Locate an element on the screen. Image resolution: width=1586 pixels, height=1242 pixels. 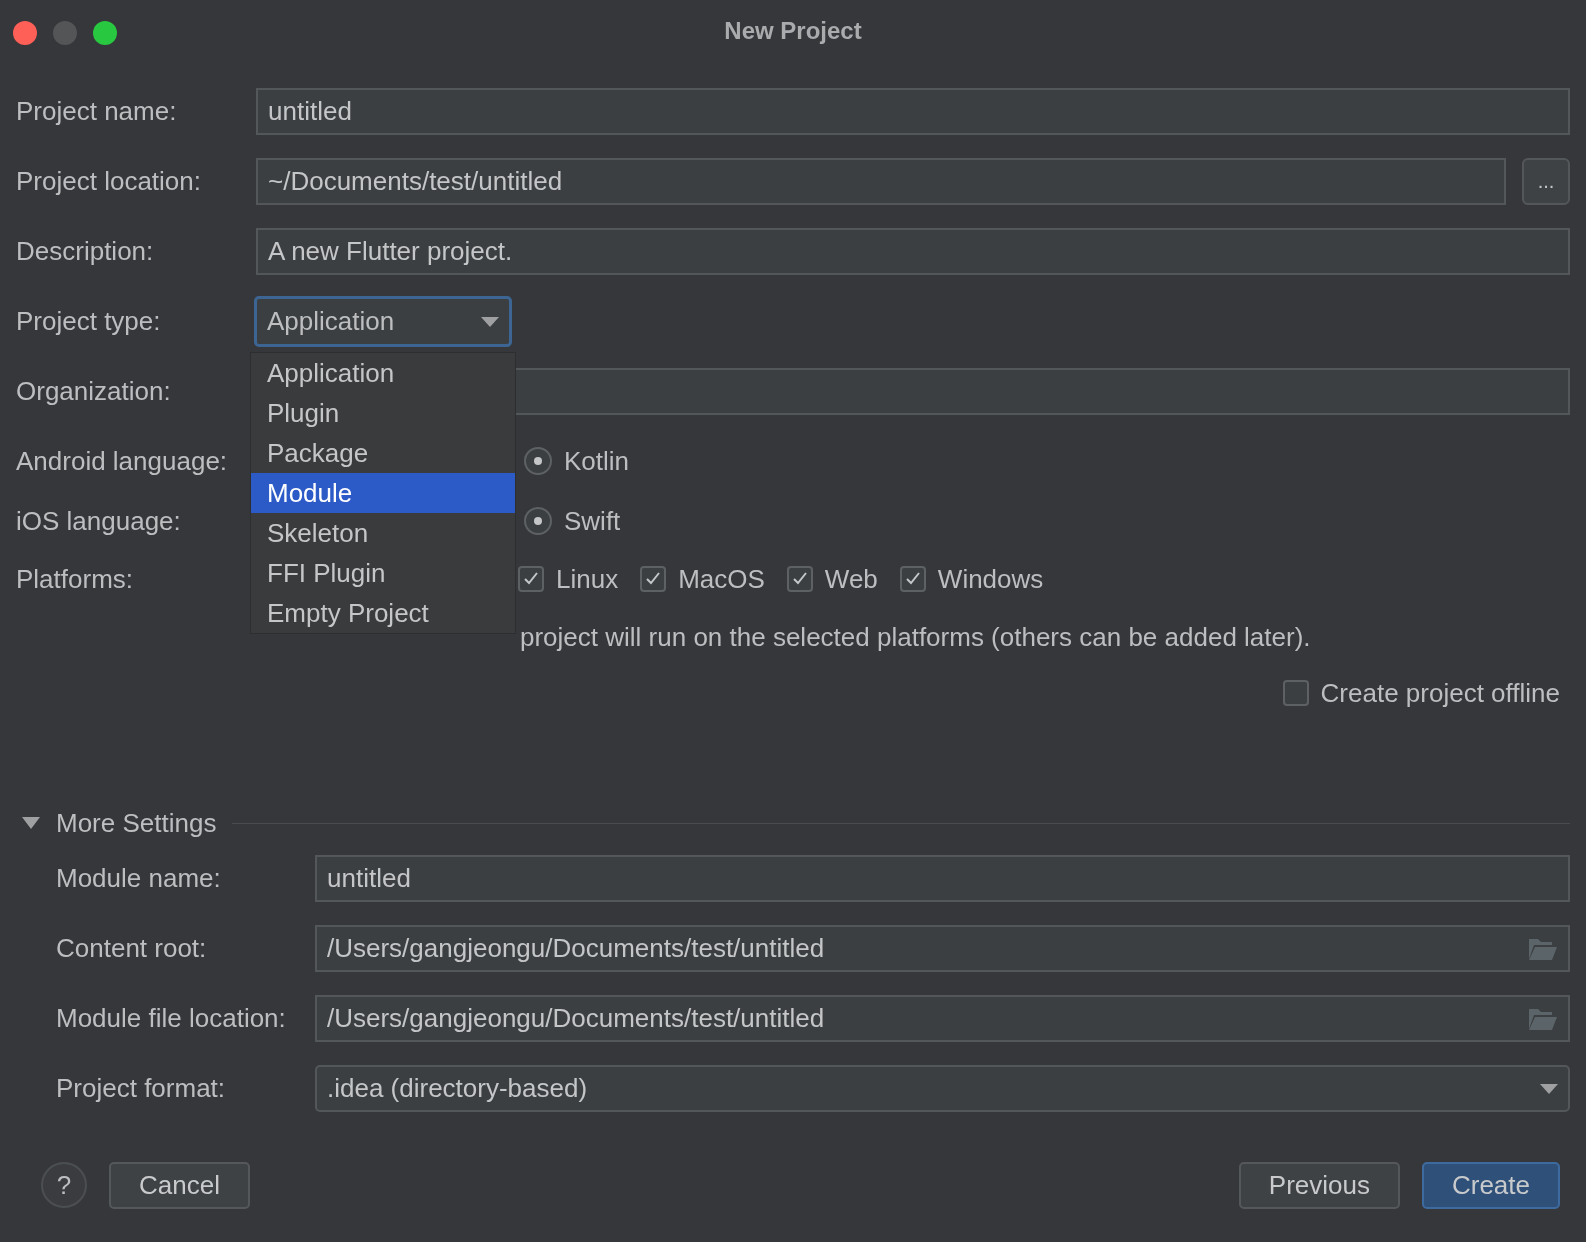
field-label: Content root: is located at coordinates (132, 948).